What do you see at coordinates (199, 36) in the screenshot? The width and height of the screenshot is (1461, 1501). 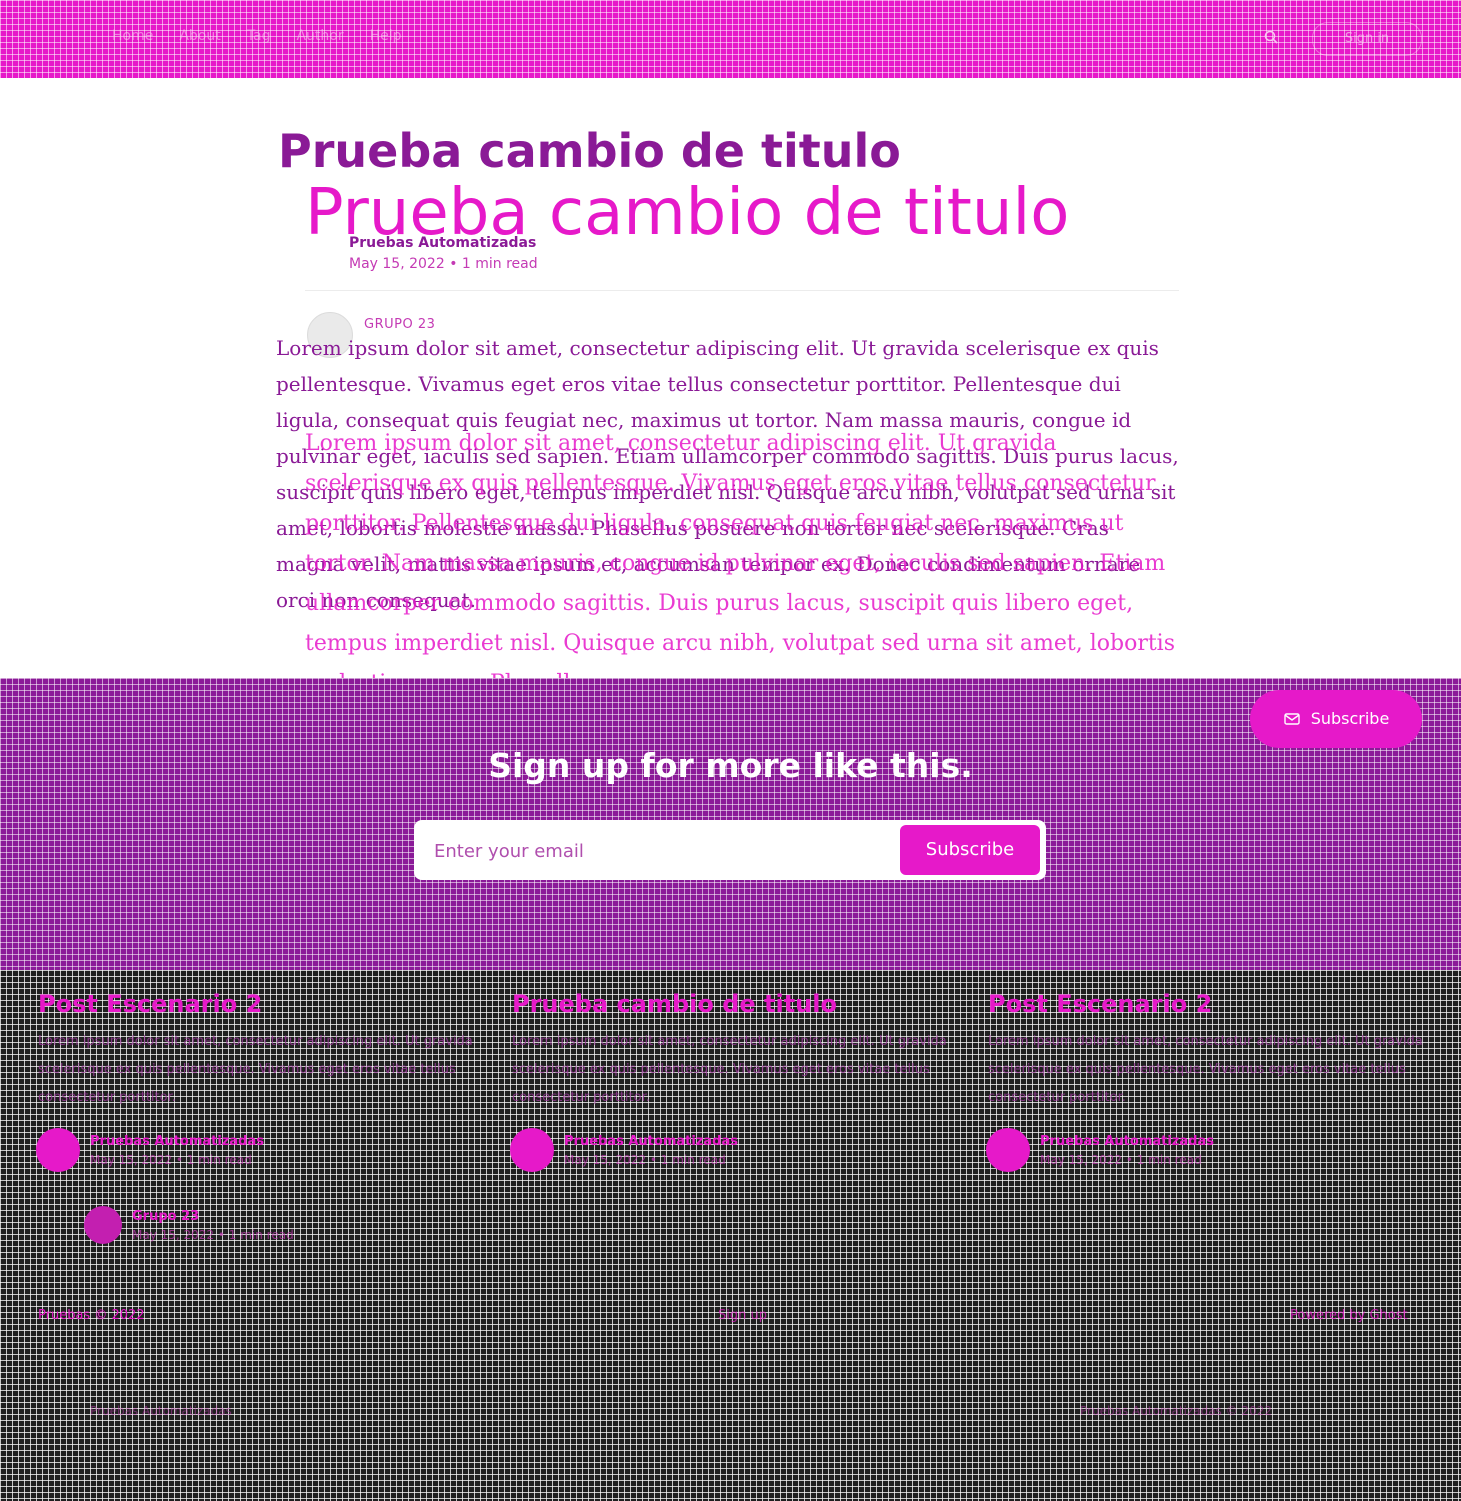 I see `nav-item-about: About` at bounding box center [199, 36].